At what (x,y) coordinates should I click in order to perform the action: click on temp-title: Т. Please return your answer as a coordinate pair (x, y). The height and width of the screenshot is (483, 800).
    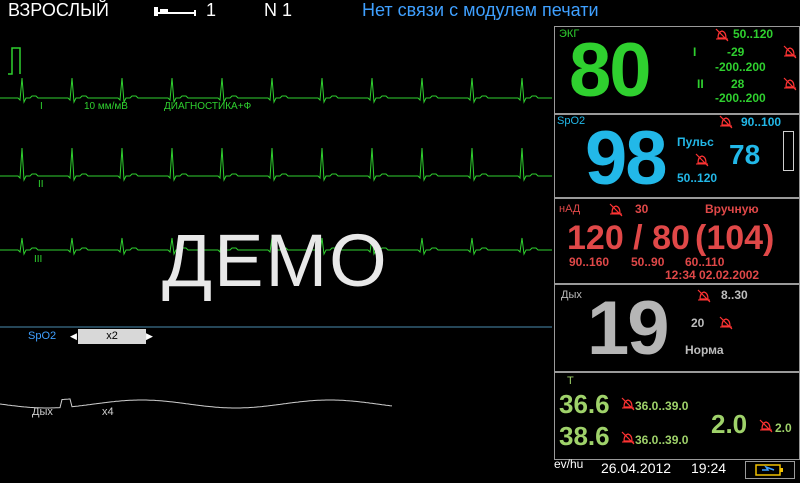
    Looking at the image, I should click on (570, 381).